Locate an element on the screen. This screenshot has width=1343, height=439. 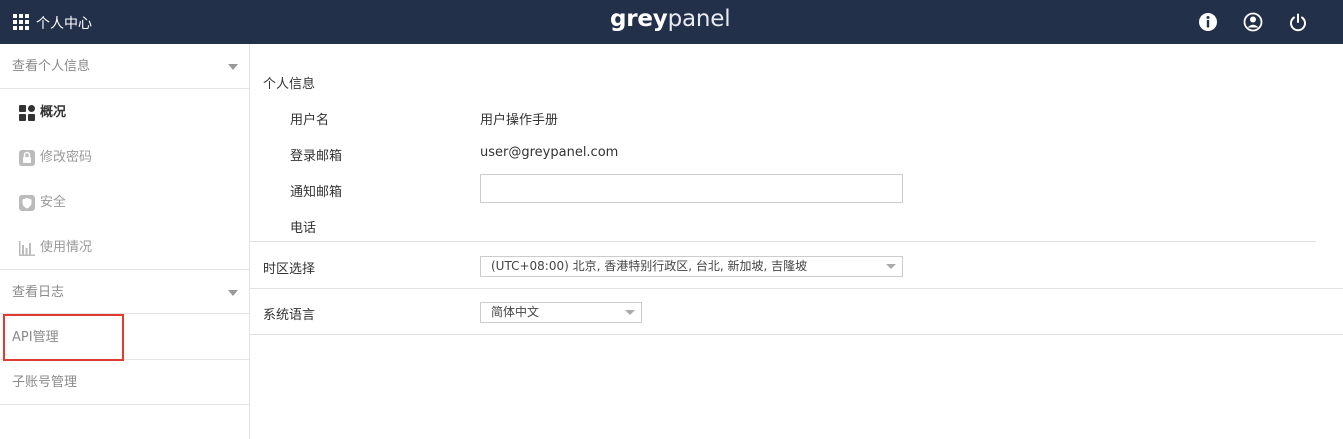
power-logout-icon is located at coordinates (1298, 22).